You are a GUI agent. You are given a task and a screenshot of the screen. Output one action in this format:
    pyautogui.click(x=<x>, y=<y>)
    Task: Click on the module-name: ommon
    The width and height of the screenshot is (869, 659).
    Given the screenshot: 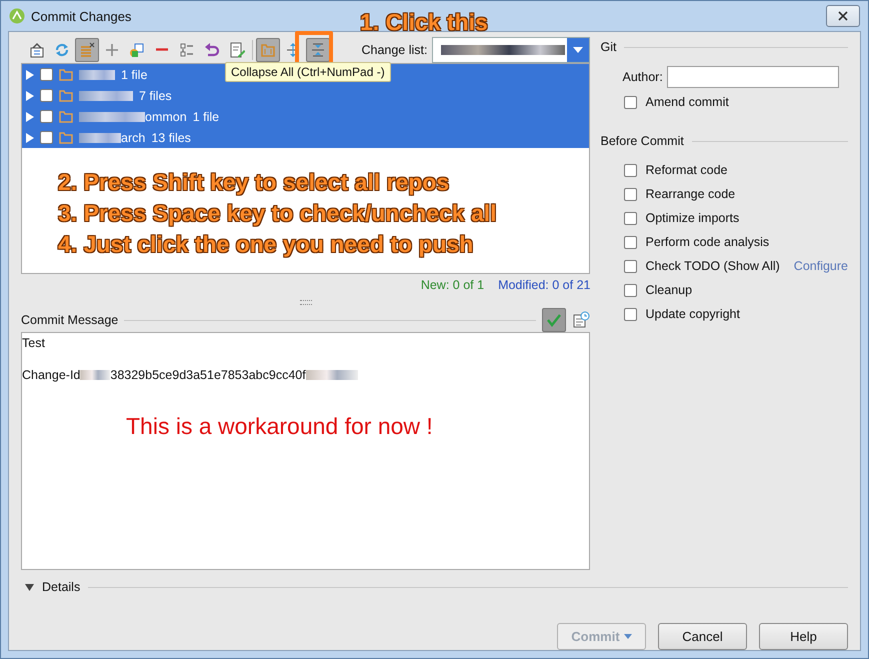 What is the action you would take?
    pyautogui.click(x=166, y=117)
    